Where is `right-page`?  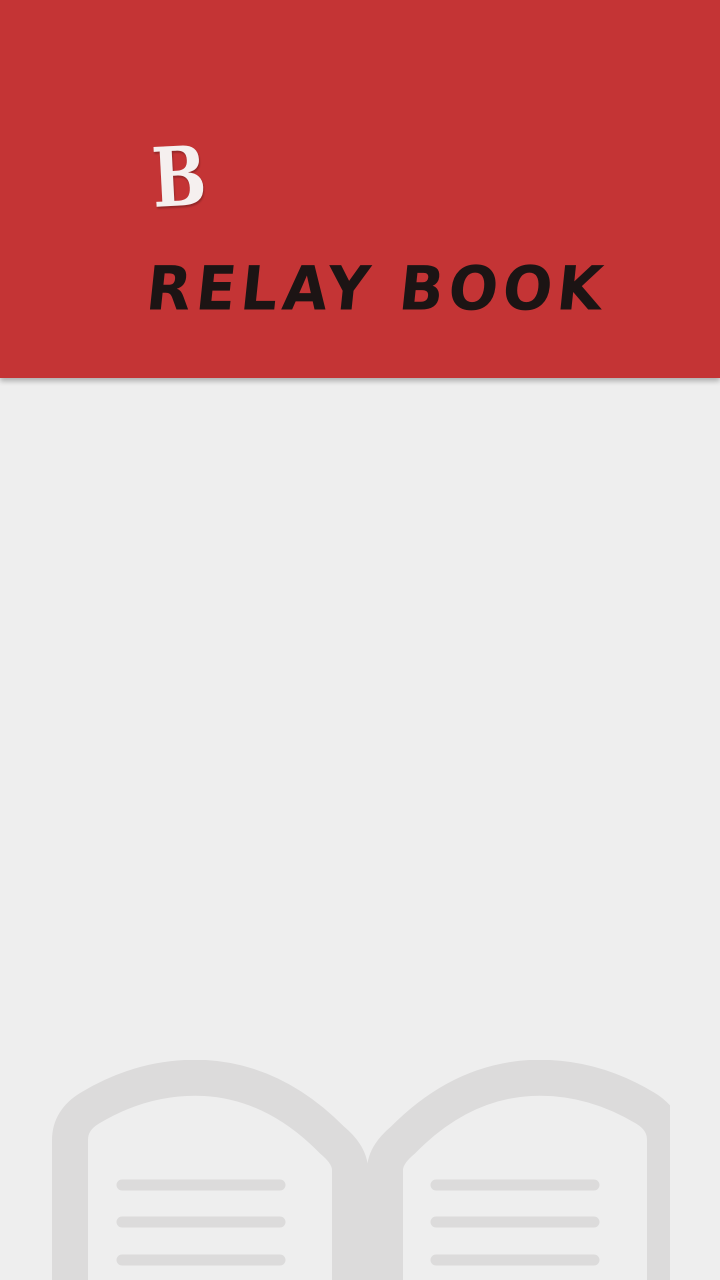
right-page is located at coordinates (518, 1170).